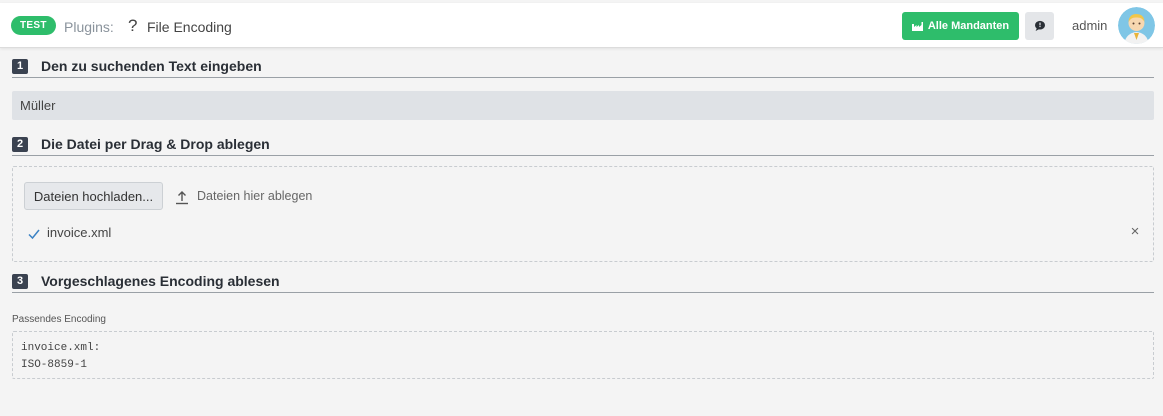  I want to click on drop-hint: Dateien hier ablegen, so click(255, 196).